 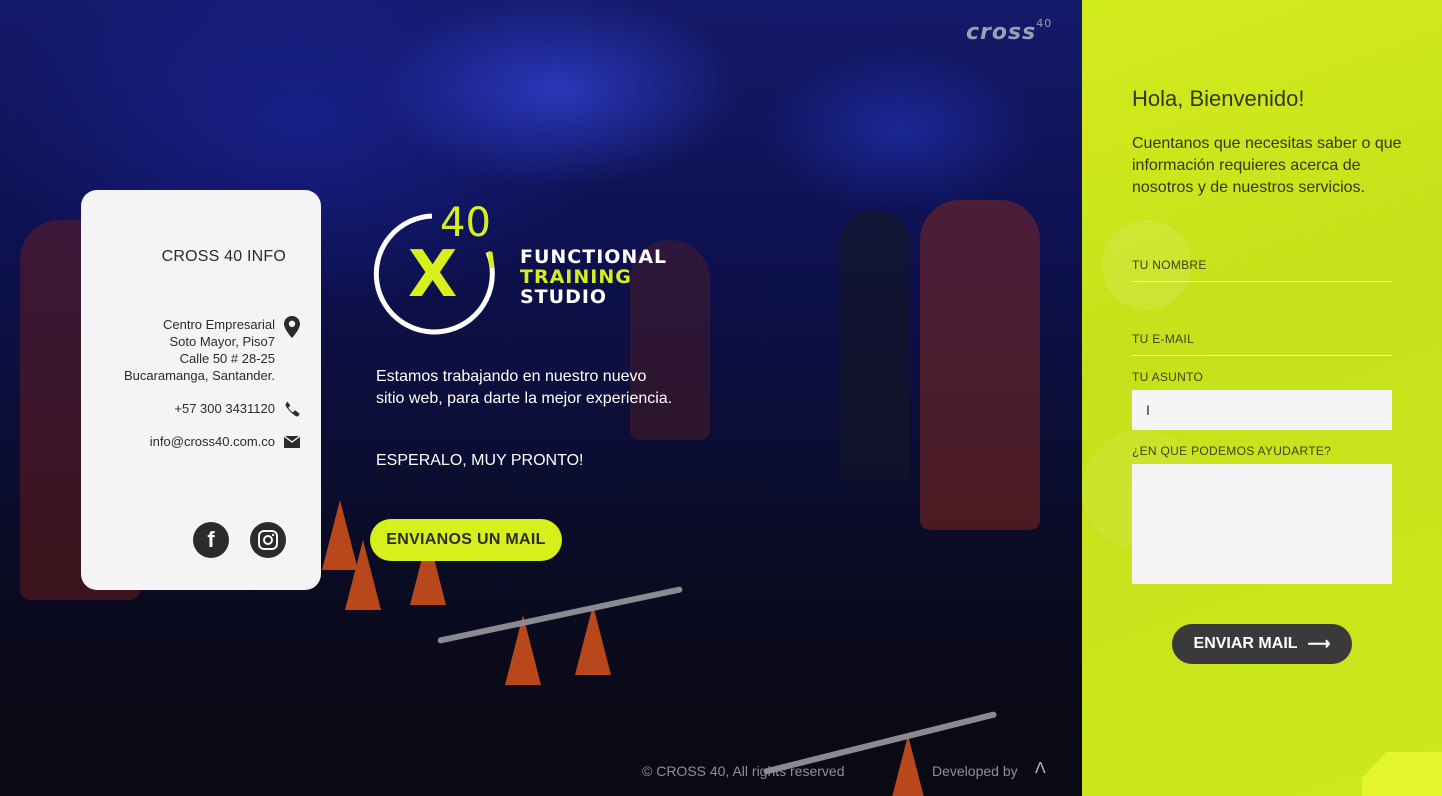 What do you see at coordinates (480, 460) in the screenshot?
I see `hero-cta-text: ESPERALO, MUY PRONTO!` at bounding box center [480, 460].